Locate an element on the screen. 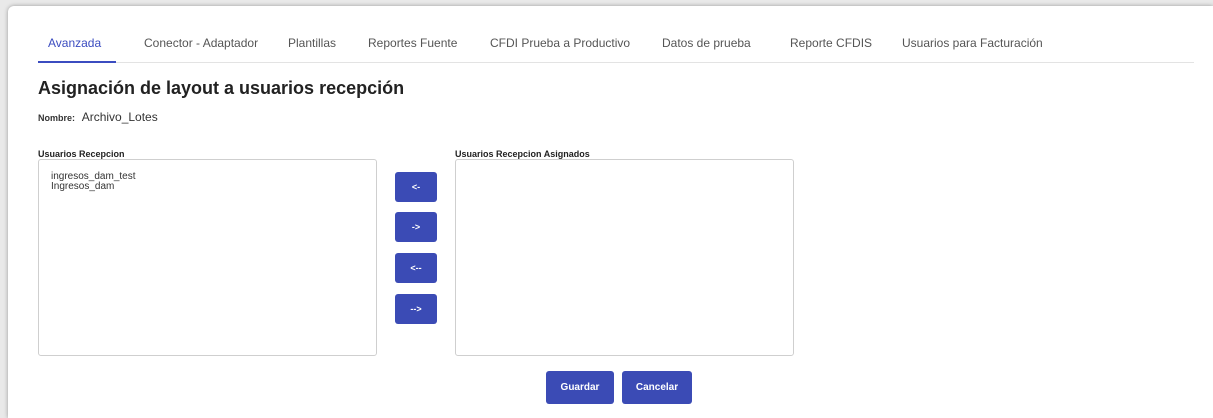  assigned-users-label: Usuarios Recepcion Asignados is located at coordinates (522, 154).